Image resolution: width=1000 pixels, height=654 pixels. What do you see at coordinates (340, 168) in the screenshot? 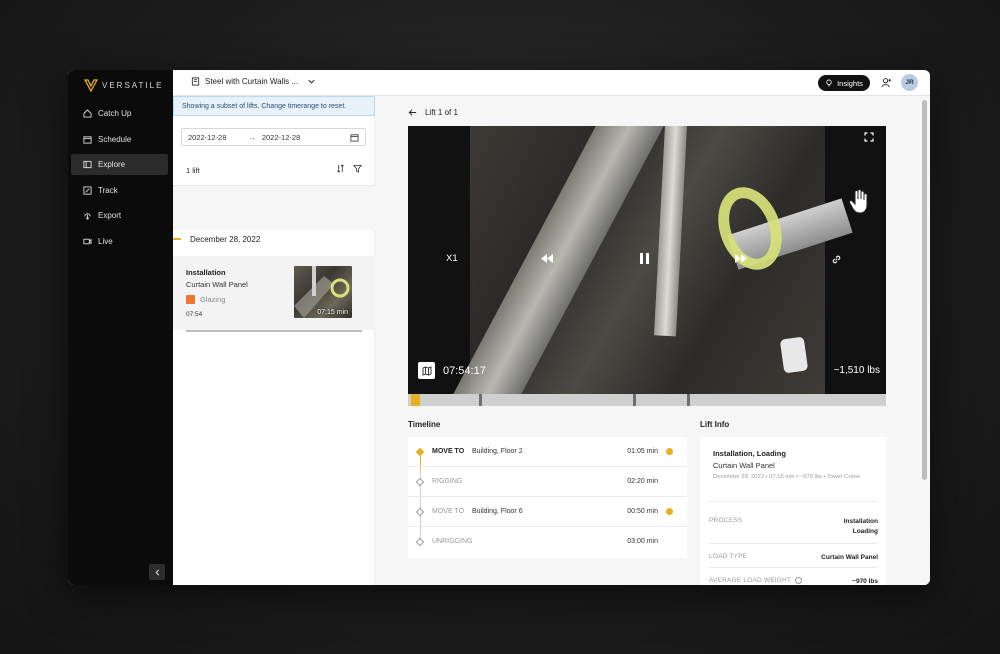
I see `sort-icon` at bounding box center [340, 168].